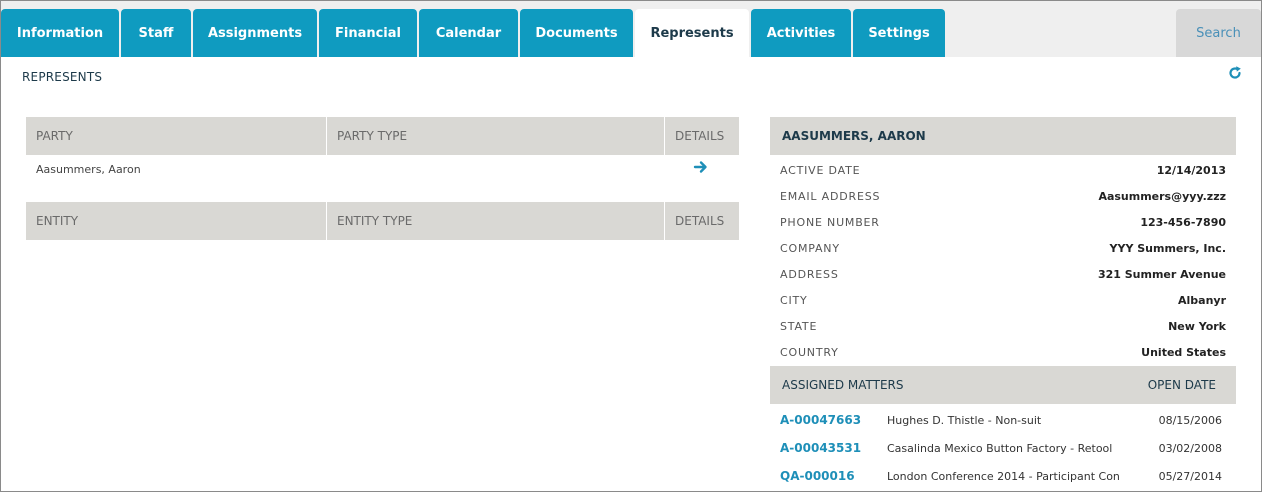 The height and width of the screenshot is (492, 1262). What do you see at coordinates (1003, 353) in the screenshot?
I see `detail-row-country: COUNTRY United States` at bounding box center [1003, 353].